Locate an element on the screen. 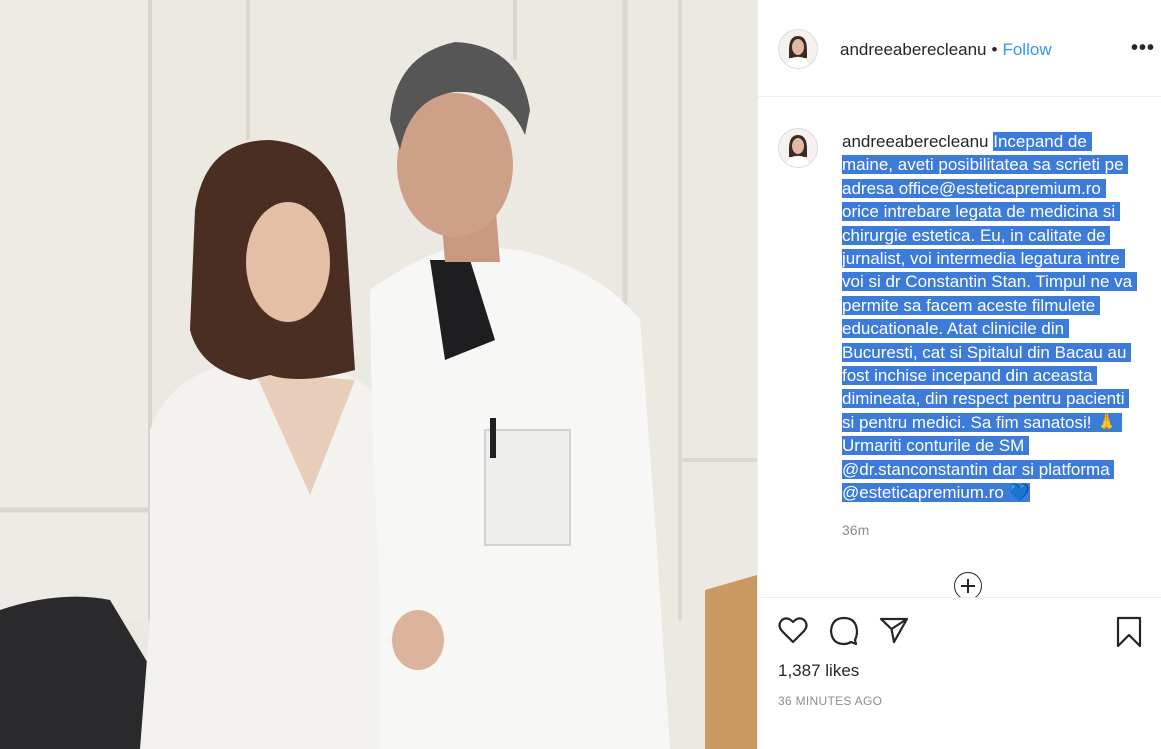  caption-time: 36m is located at coordinates (856, 530).